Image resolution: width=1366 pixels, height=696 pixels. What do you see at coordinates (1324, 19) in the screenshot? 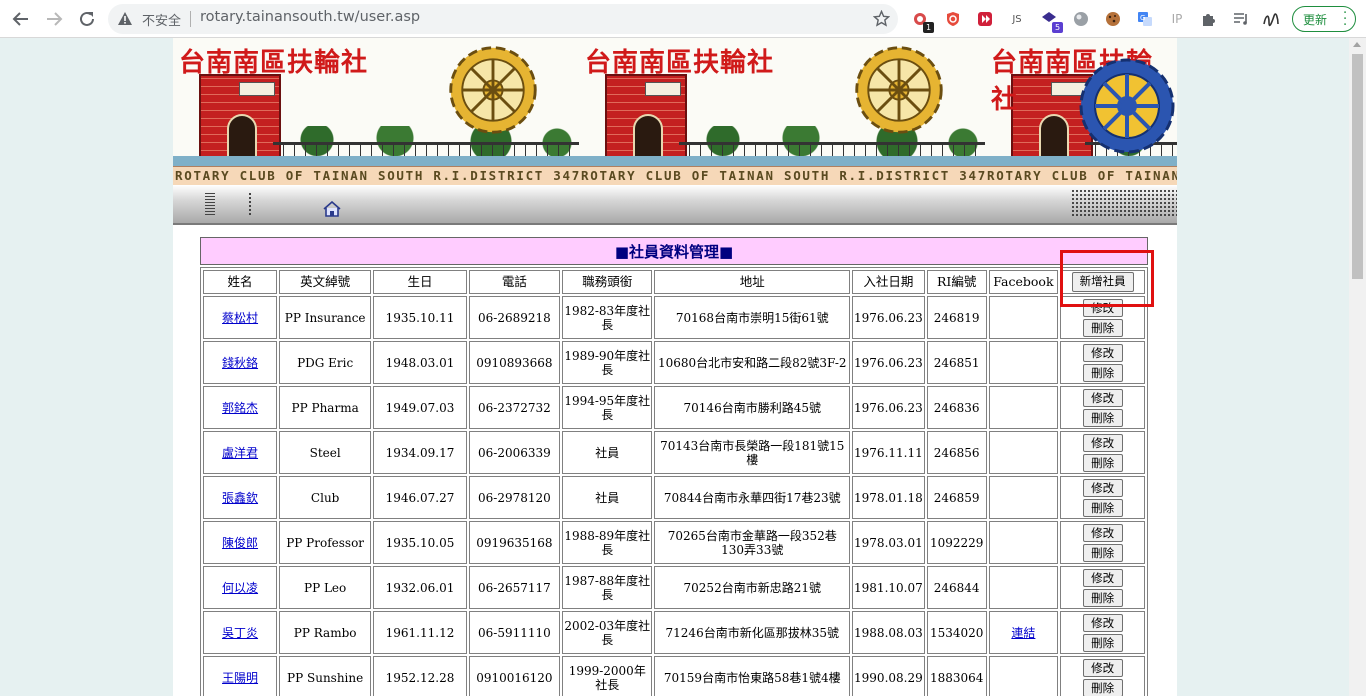
I see `update-button: 更新 · · ·` at bounding box center [1324, 19].